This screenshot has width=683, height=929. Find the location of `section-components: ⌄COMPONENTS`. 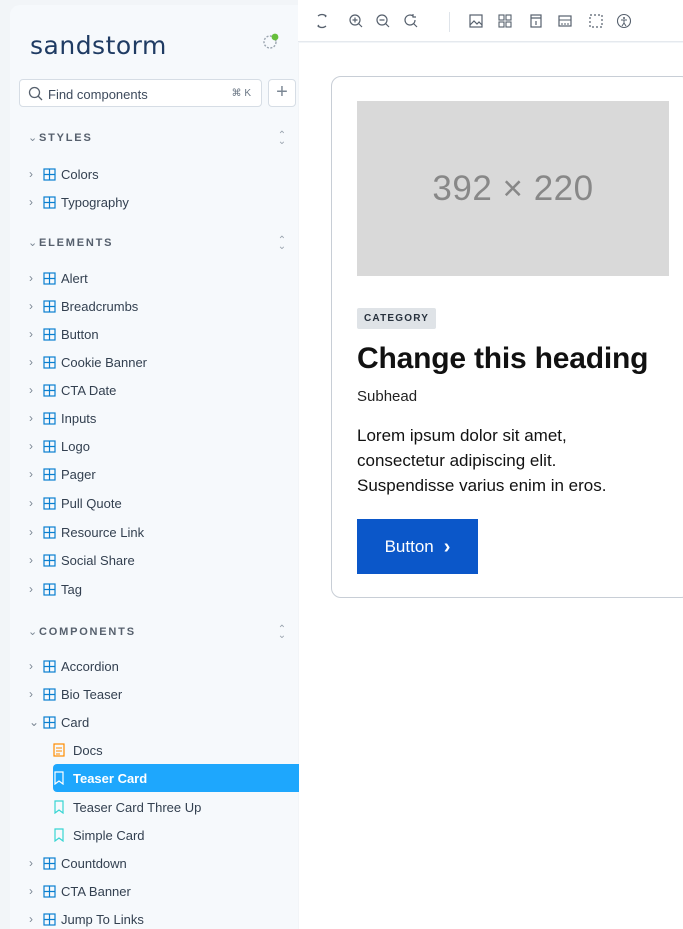

section-components: ⌄COMPONENTS is located at coordinates (82, 631).